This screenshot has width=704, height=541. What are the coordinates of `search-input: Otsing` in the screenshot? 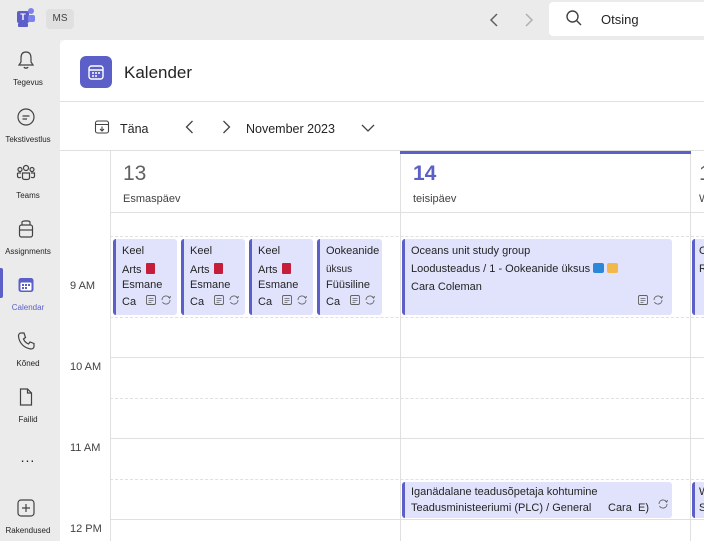 It's located at (620, 19).